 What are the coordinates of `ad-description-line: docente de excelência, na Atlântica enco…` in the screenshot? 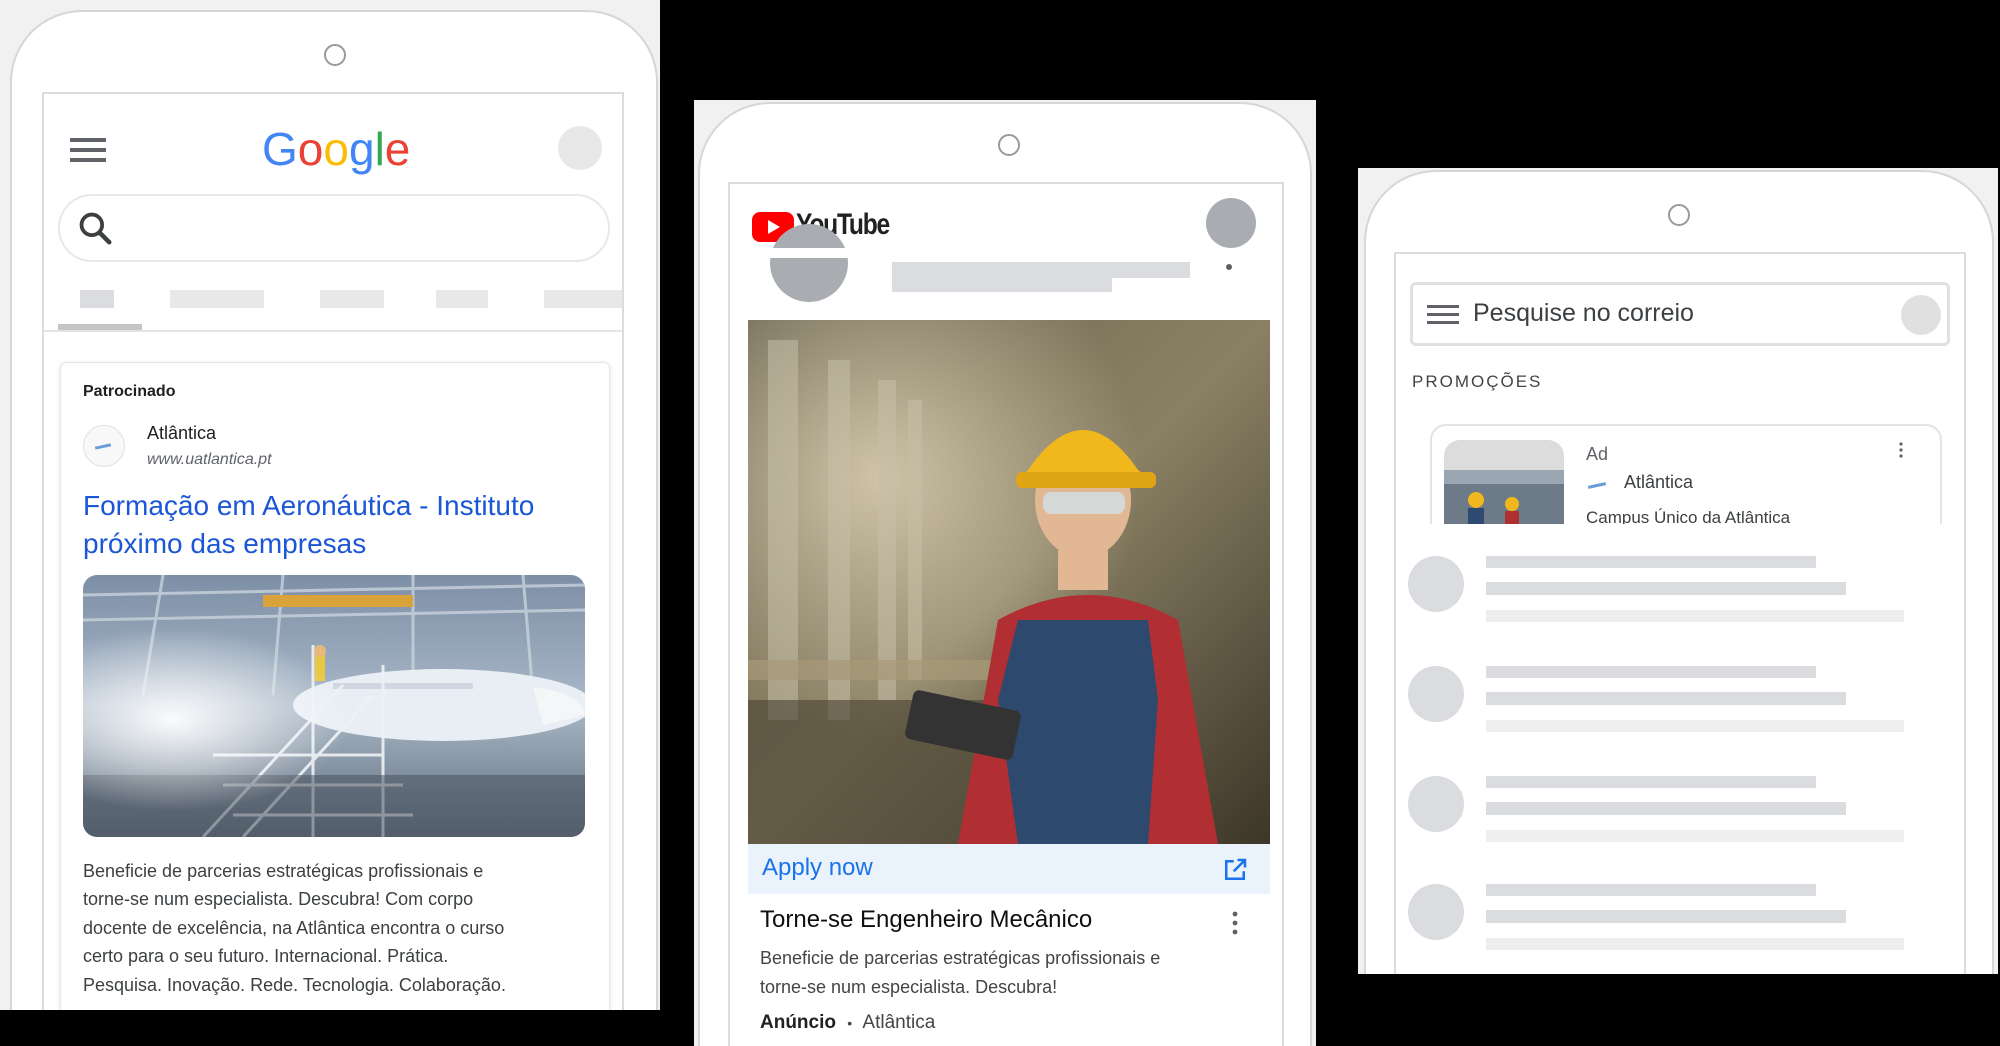 It's located at (294, 928).